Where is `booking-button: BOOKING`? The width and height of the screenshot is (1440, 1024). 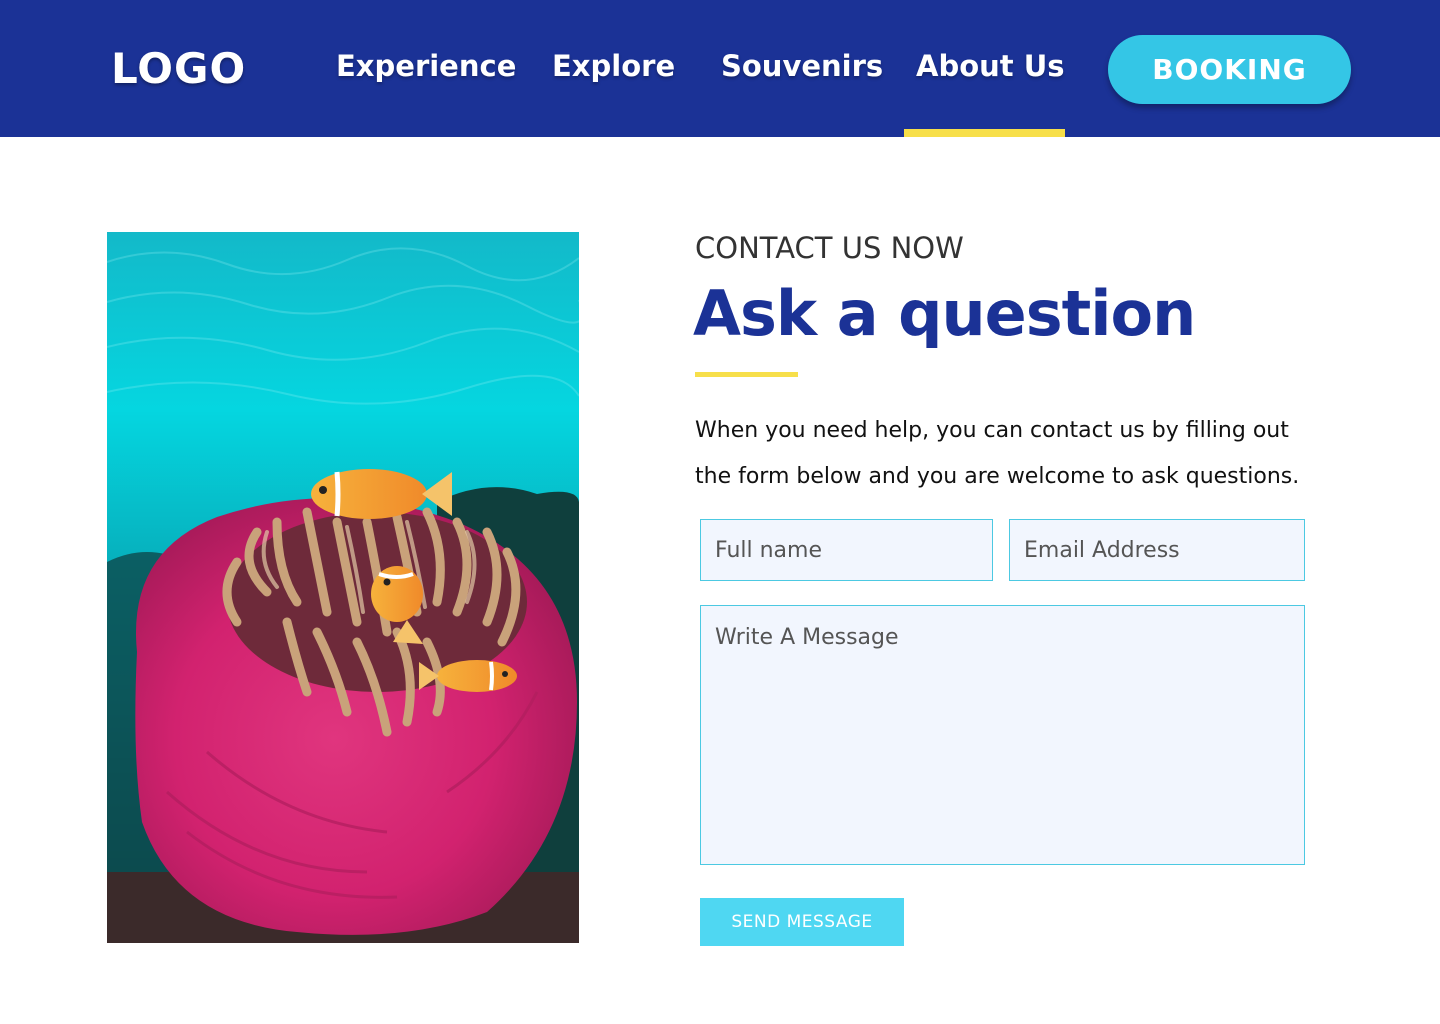
booking-button: BOOKING is located at coordinates (1229, 69).